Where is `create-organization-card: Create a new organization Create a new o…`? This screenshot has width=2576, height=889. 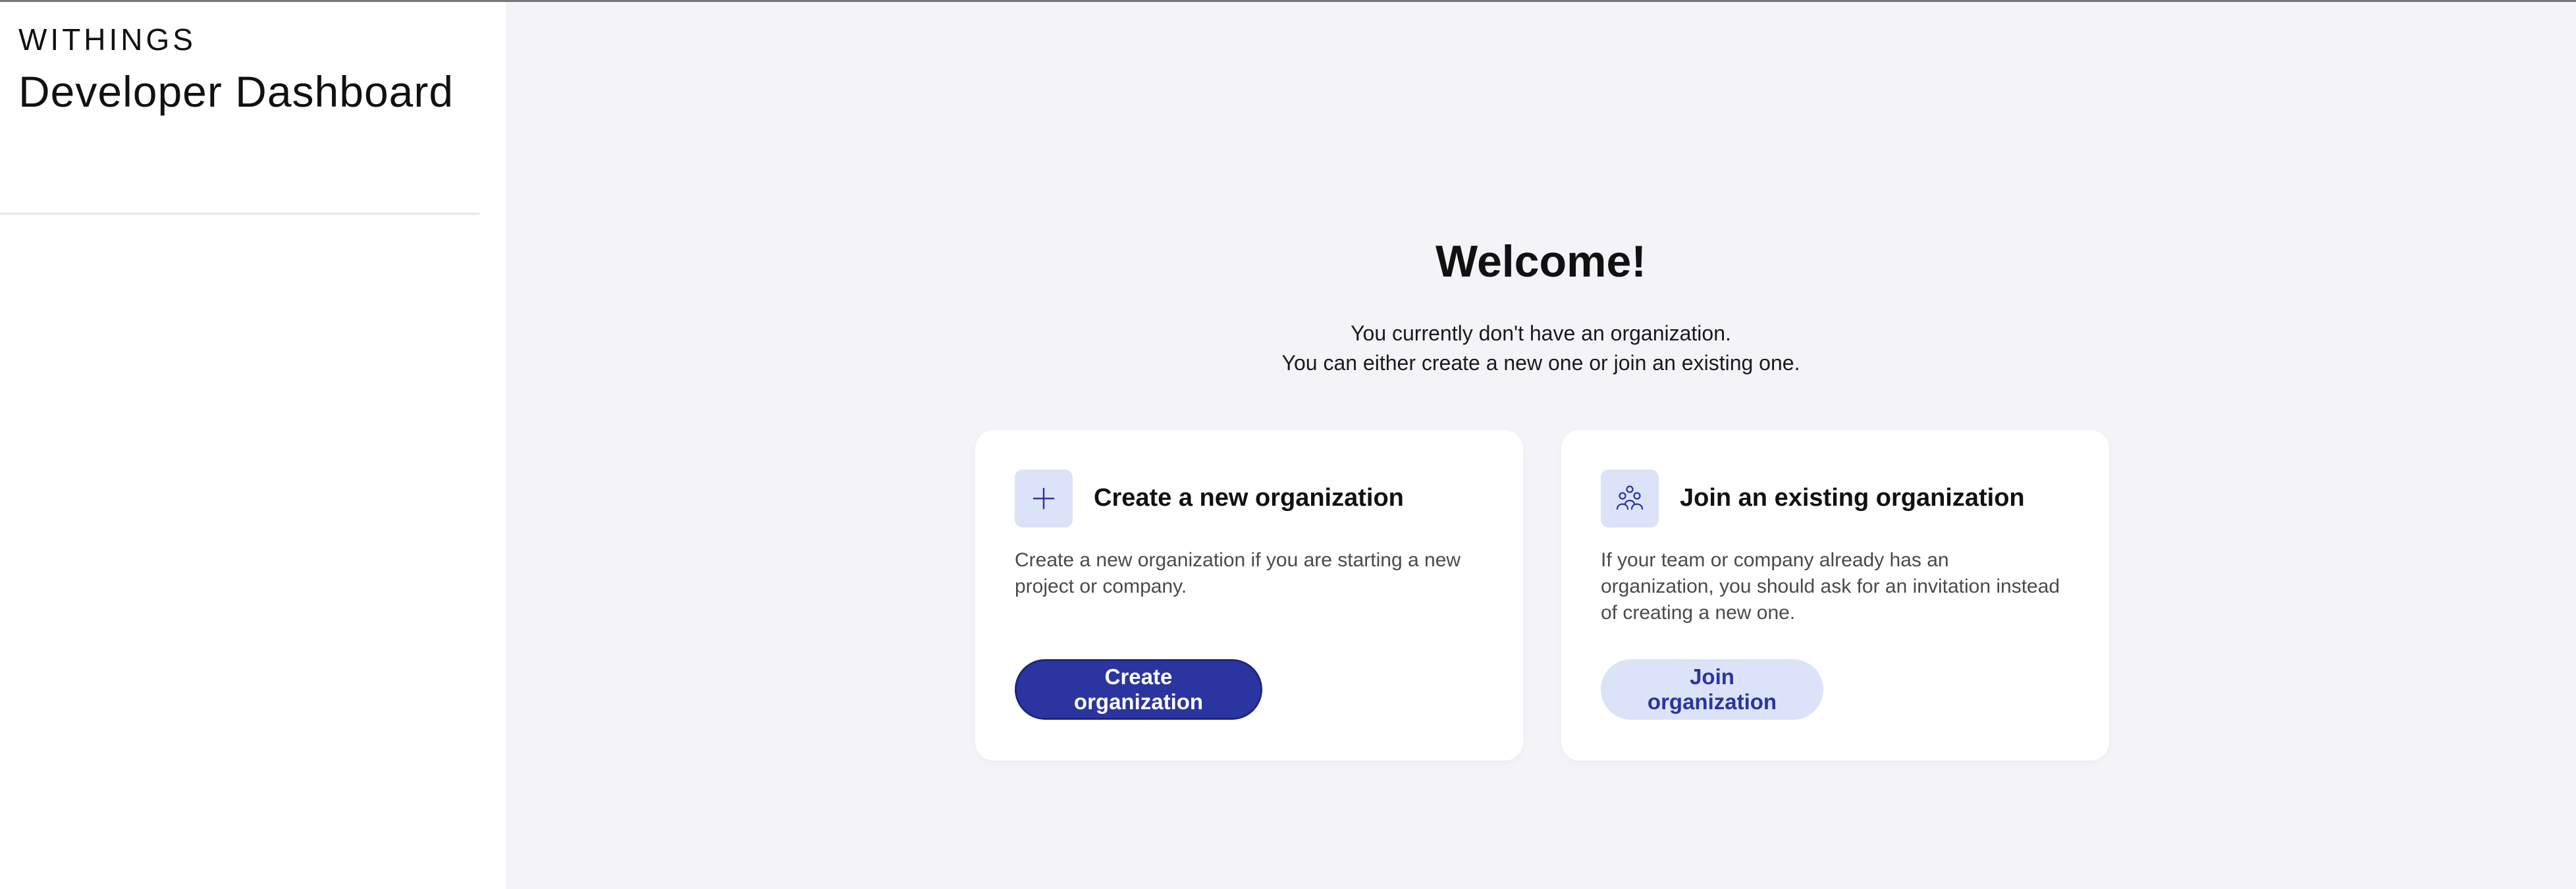 create-organization-card: Create a new organization Create a new o… is located at coordinates (1249, 595).